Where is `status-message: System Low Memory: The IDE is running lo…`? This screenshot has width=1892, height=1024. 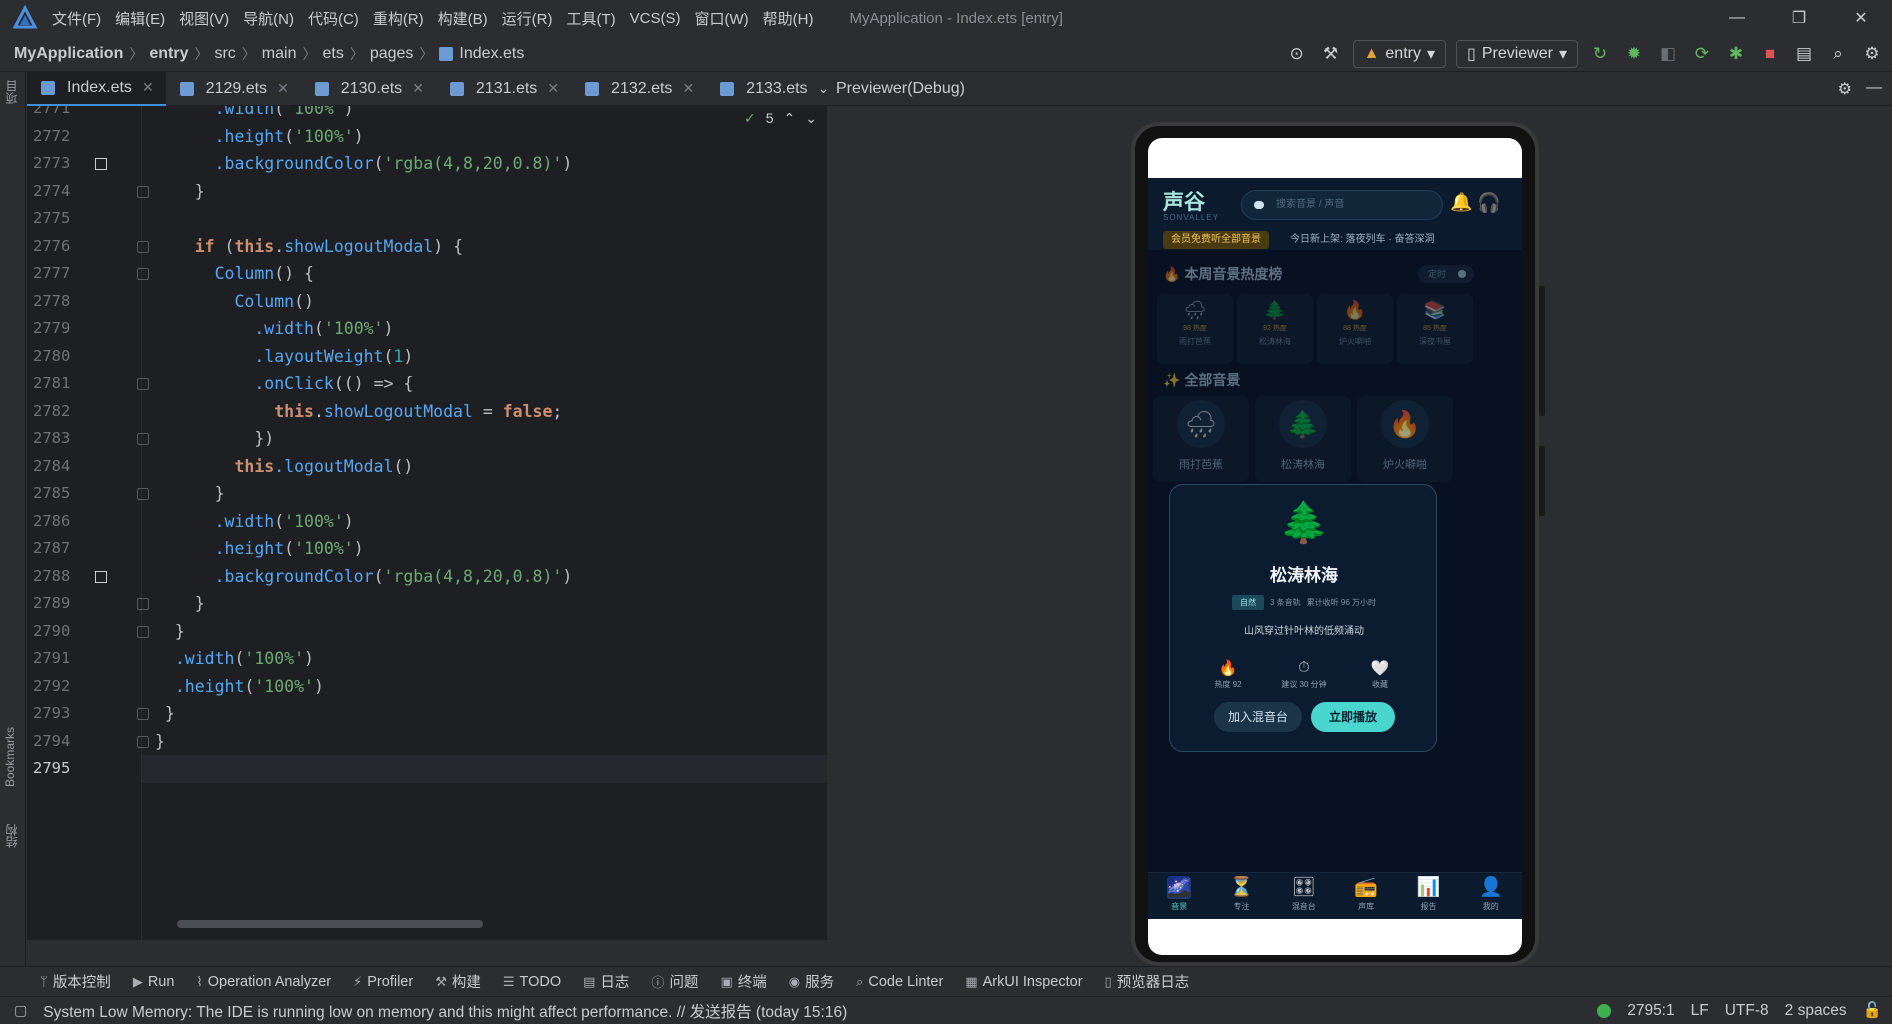 status-message: System Low Memory: The IDE is running lo… is located at coordinates (445, 1011).